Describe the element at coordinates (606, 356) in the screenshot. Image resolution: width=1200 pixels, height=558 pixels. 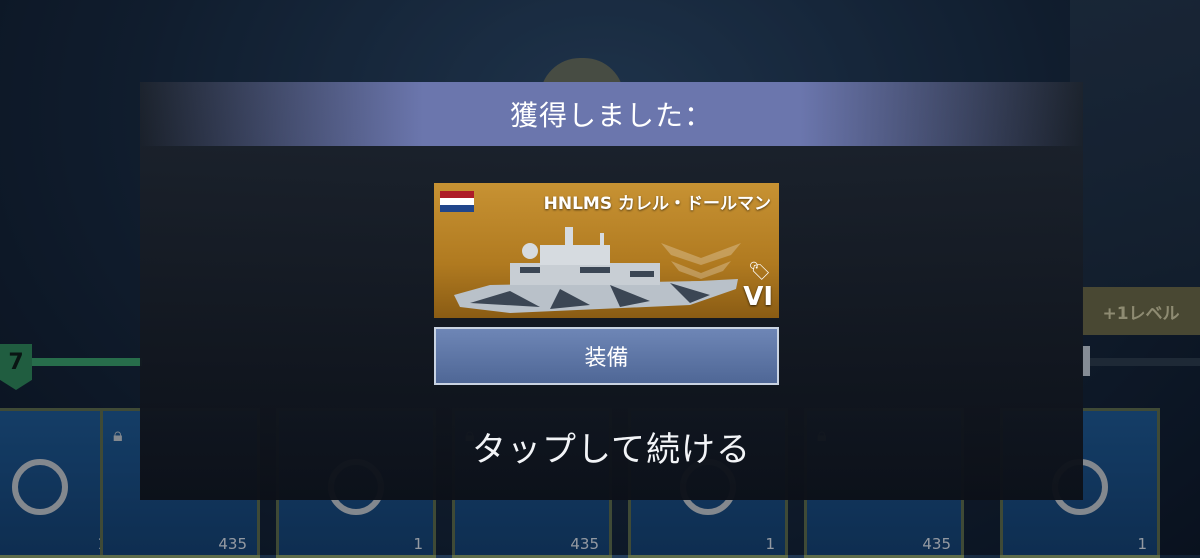
I see `equip-button: 装備` at that location.